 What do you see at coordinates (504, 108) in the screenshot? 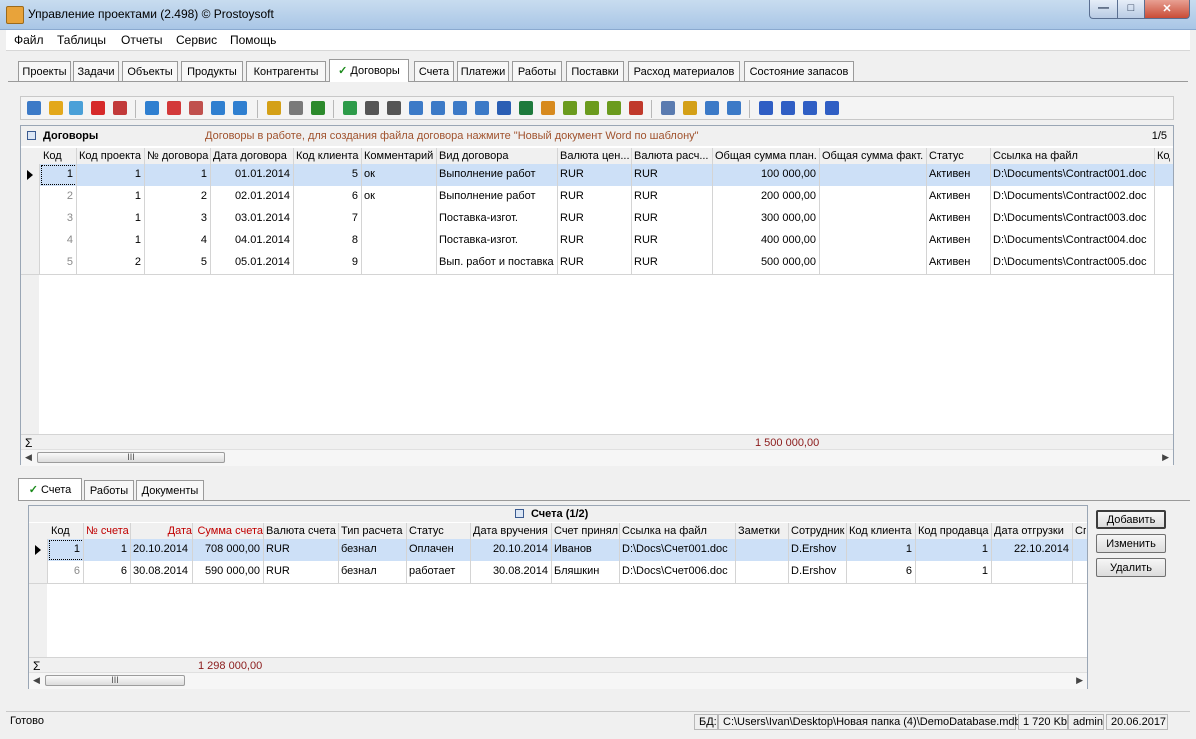
I see `export-word-icon` at bounding box center [504, 108].